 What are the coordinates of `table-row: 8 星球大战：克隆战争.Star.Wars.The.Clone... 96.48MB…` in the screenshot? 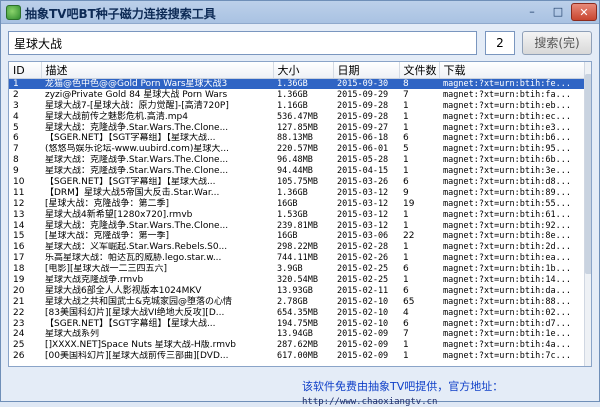 It's located at (297, 160).